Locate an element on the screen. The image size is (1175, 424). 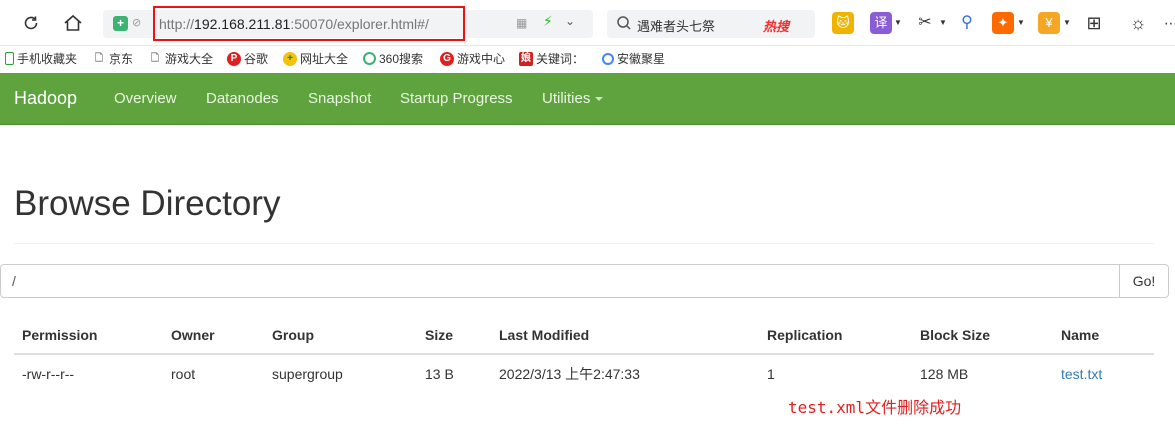
bookmark-label: 手机收藏夹 is located at coordinates (47, 59).